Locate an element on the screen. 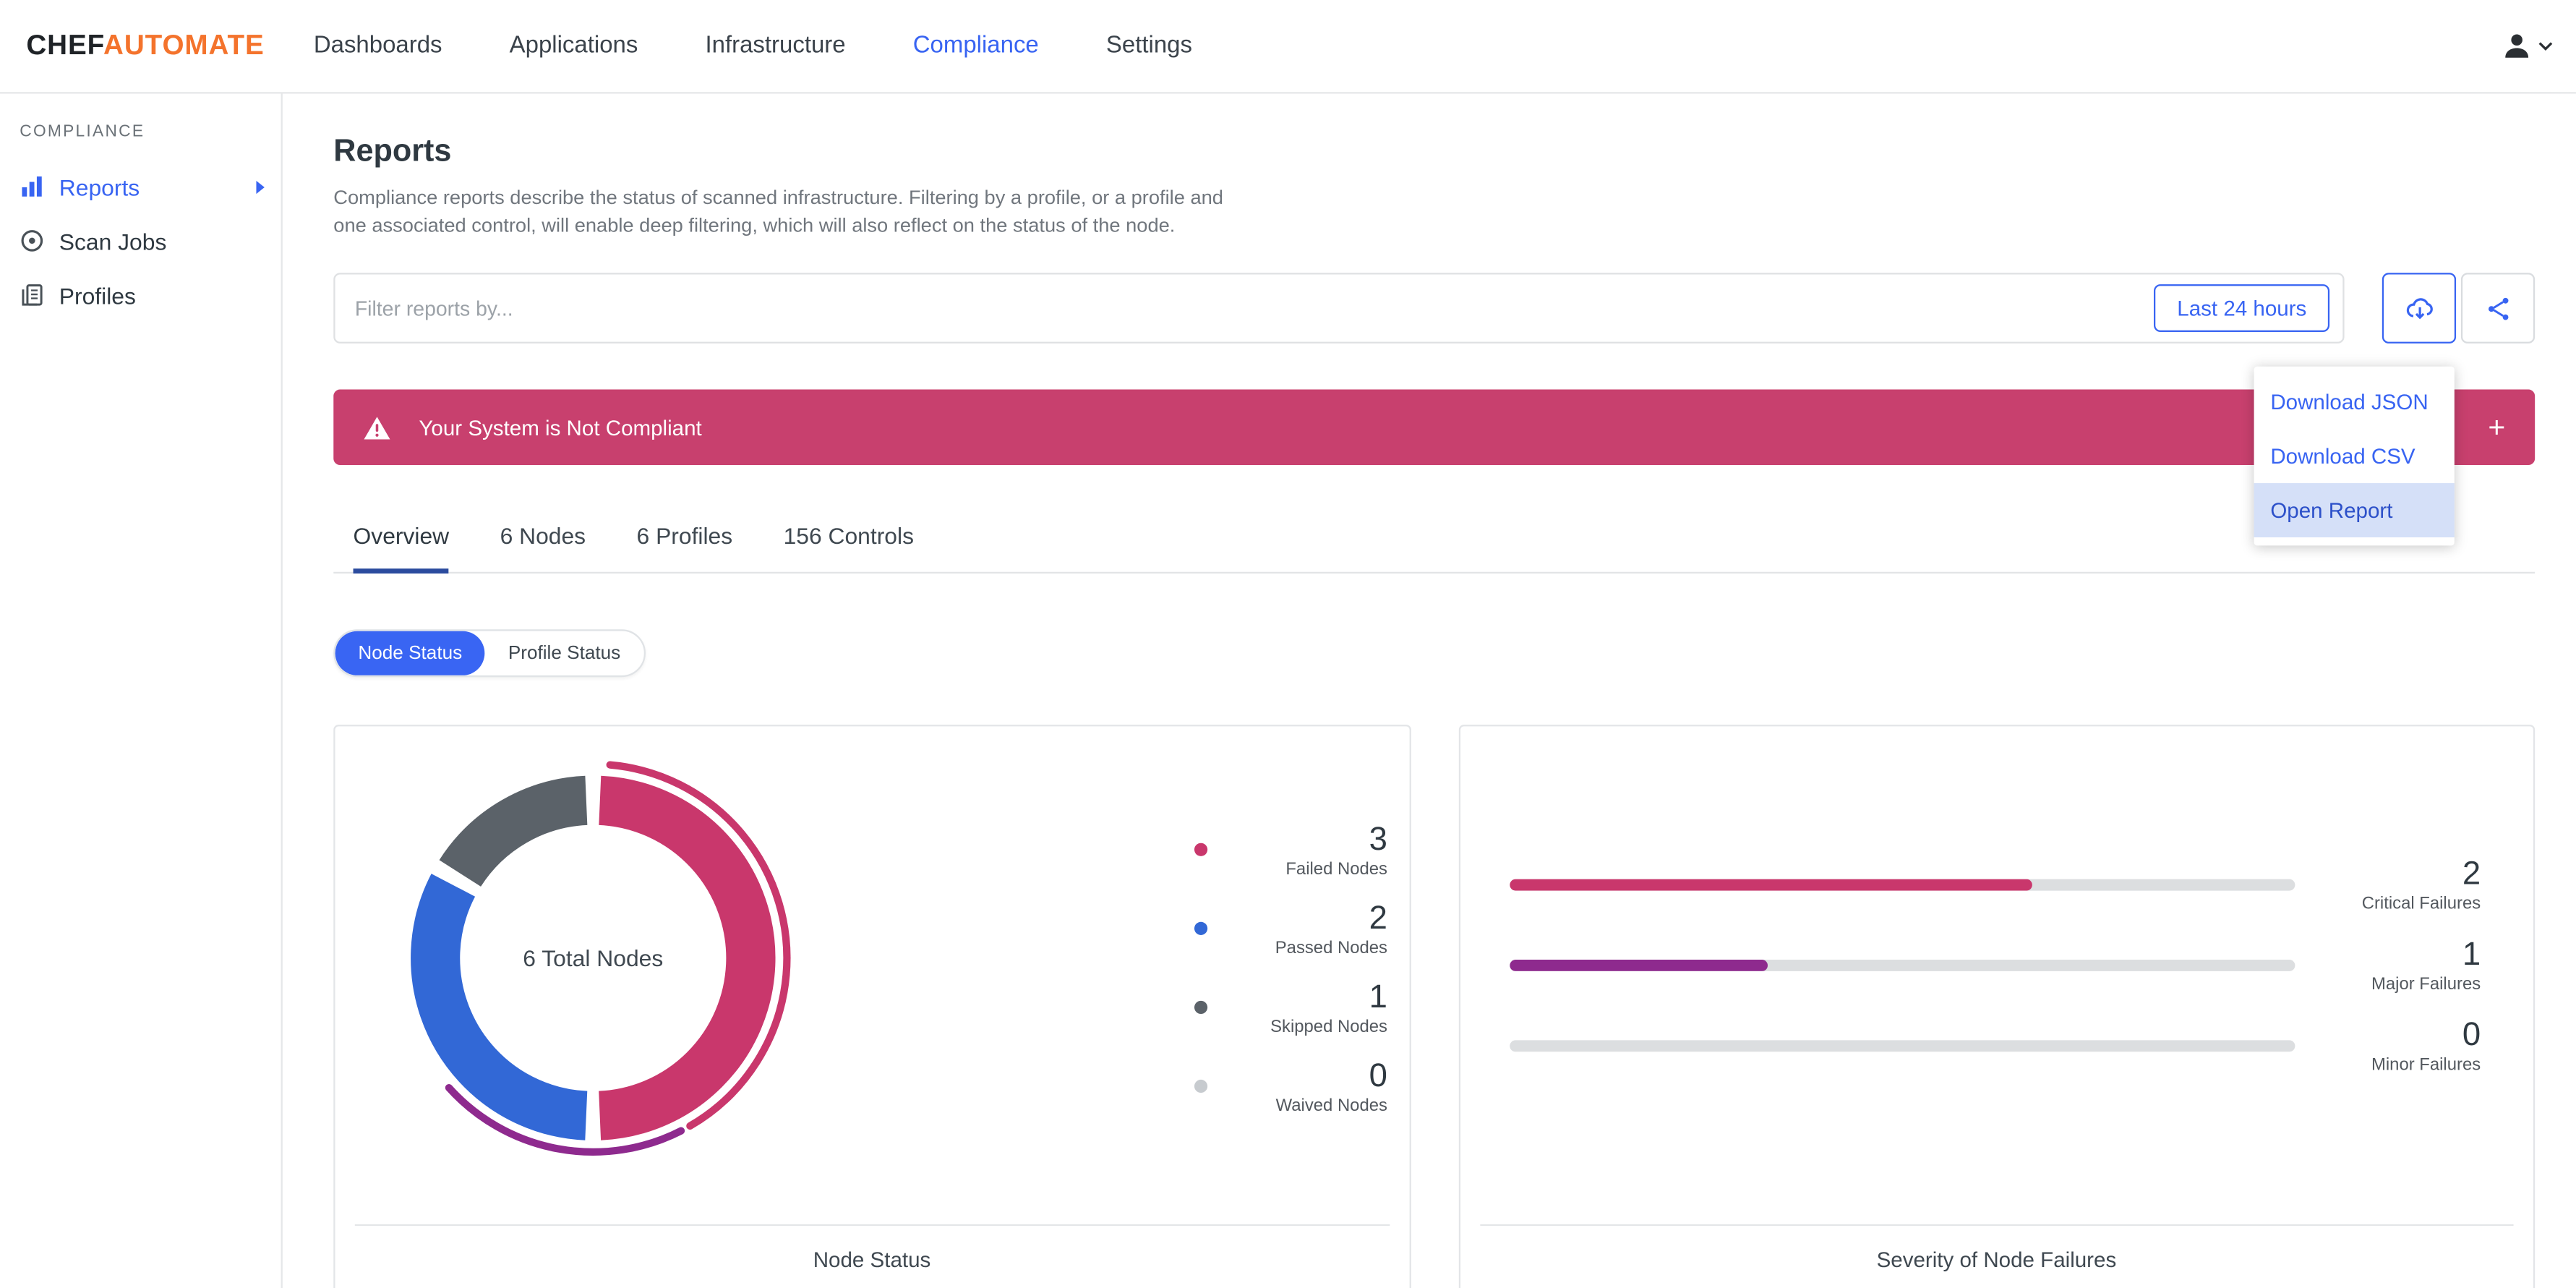 The width and height of the screenshot is (2576, 1288). skipped-label: Skipped Nodes is located at coordinates (1328, 1026).